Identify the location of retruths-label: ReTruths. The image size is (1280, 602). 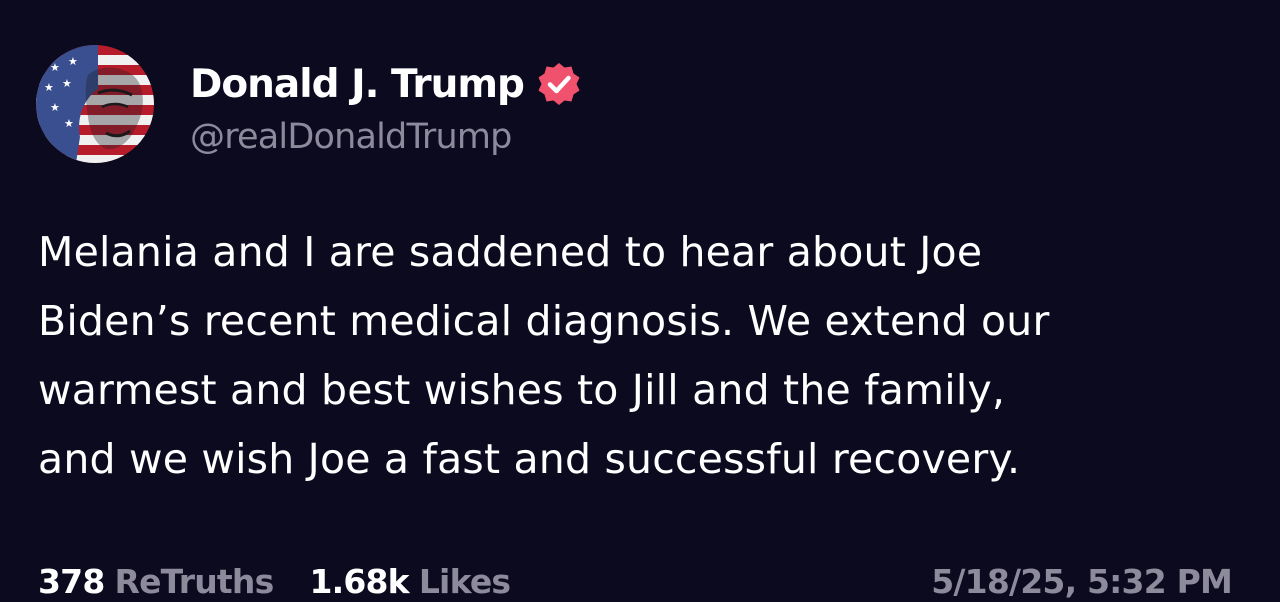
(194, 581).